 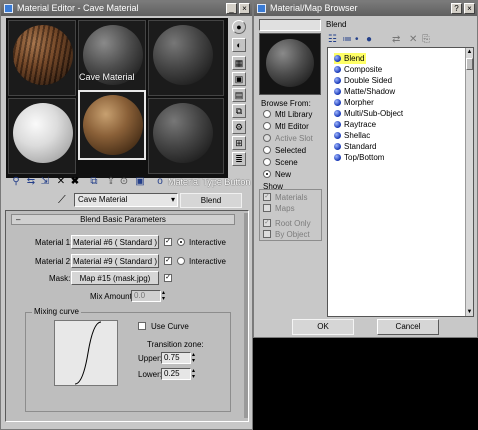 I want to click on show-end-result-icon: o, so click(x=160, y=182).